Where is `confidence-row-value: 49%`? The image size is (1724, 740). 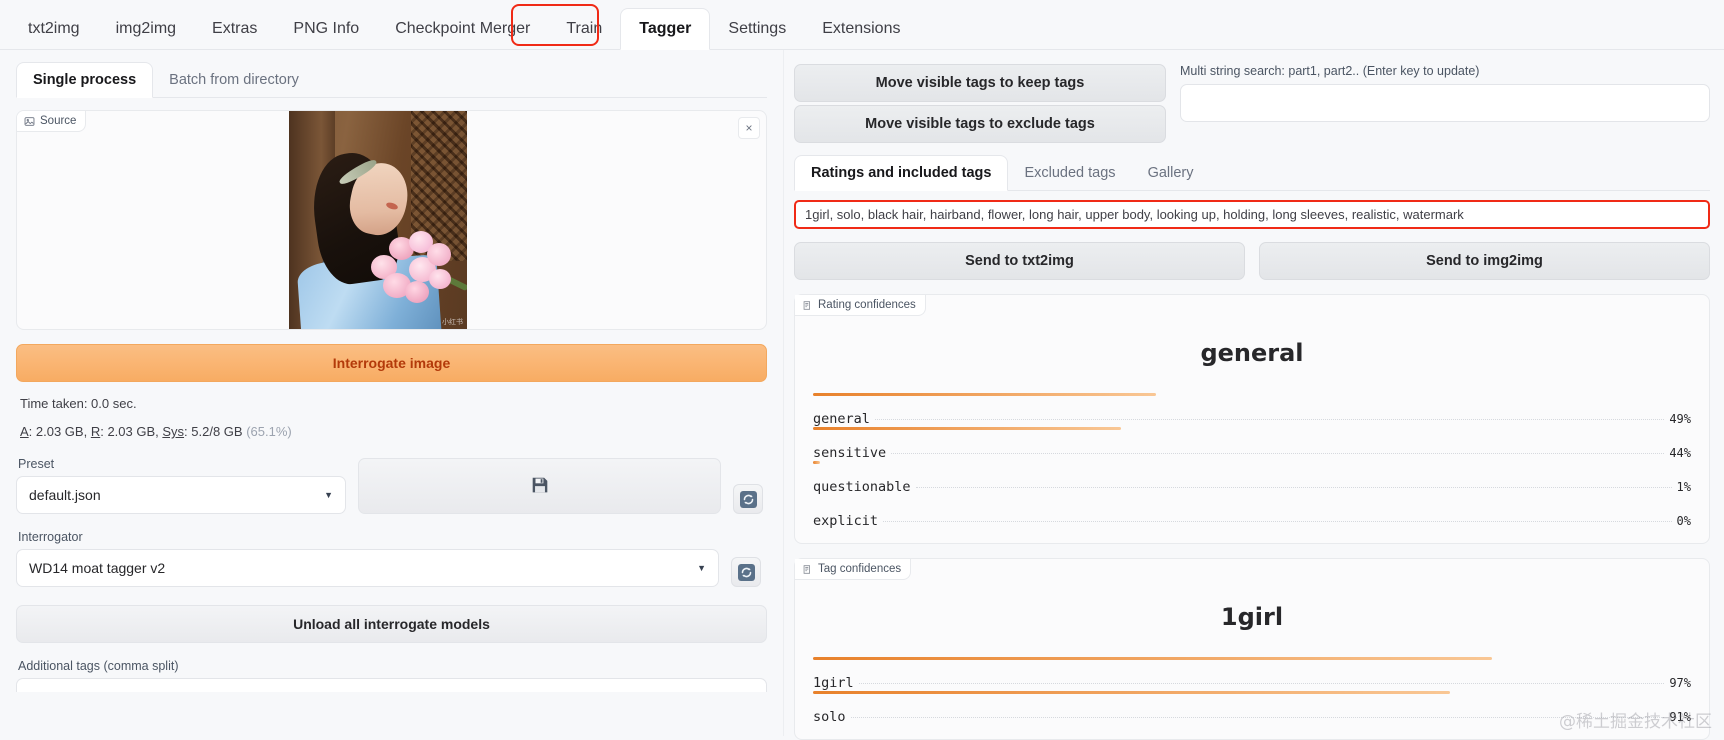 confidence-row-value: 49% is located at coordinates (1680, 419).